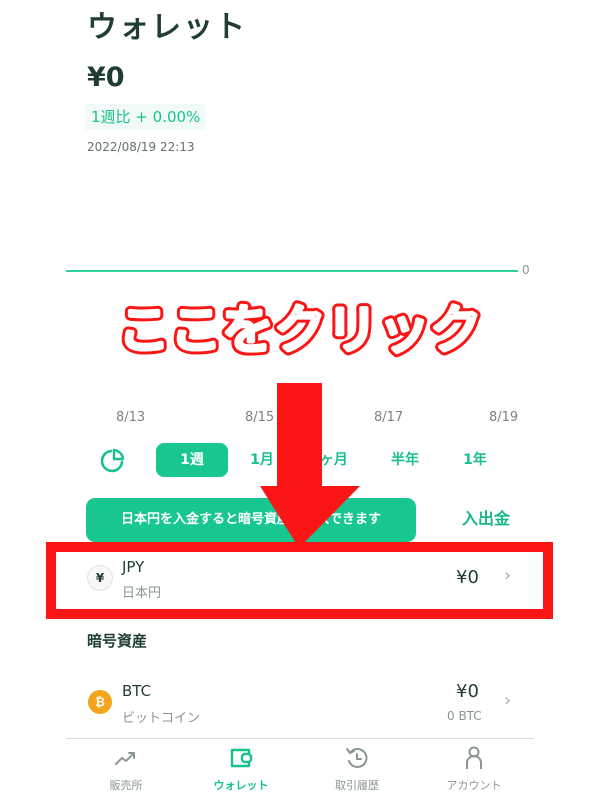 Image resolution: width=600 pixels, height=800 pixels. Describe the element at coordinates (310, 465) in the screenshot. I see `down-arrow-icon` at that location.